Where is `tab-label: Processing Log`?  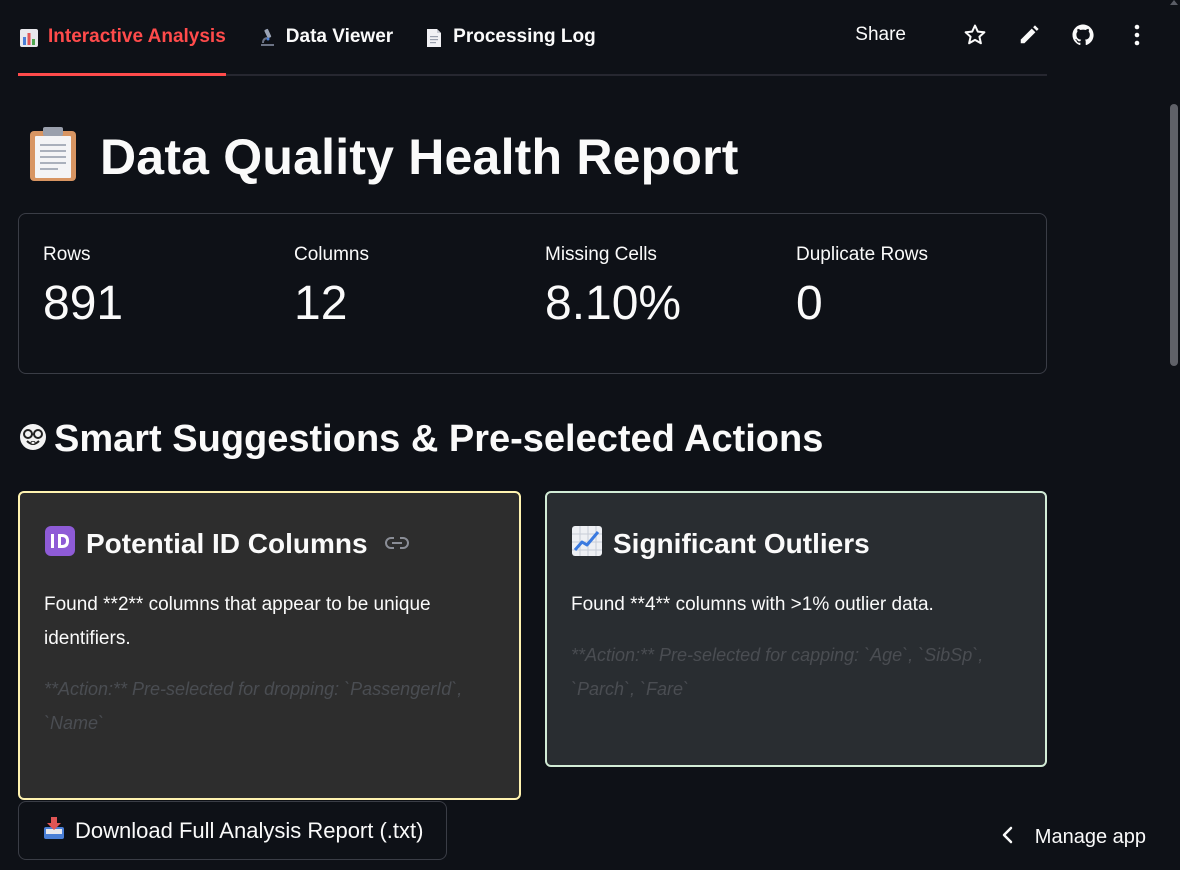
tab-label: Processing Log is located at coordinates (524, 36).